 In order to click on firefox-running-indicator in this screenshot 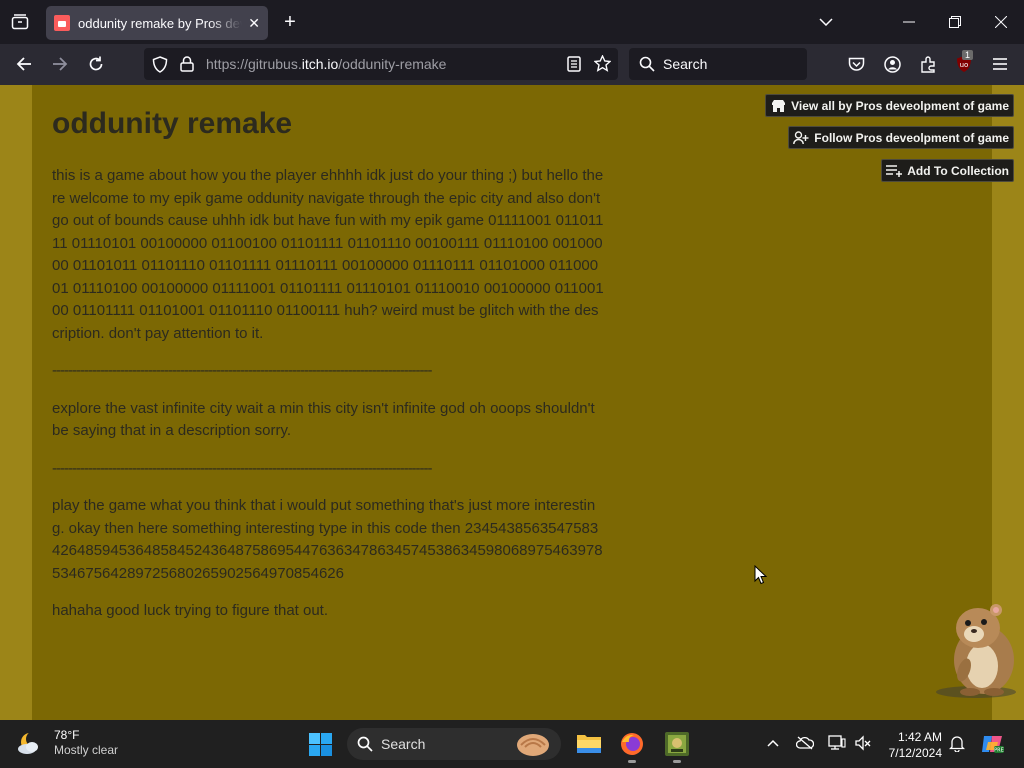, I will do `click(632, 761)`.